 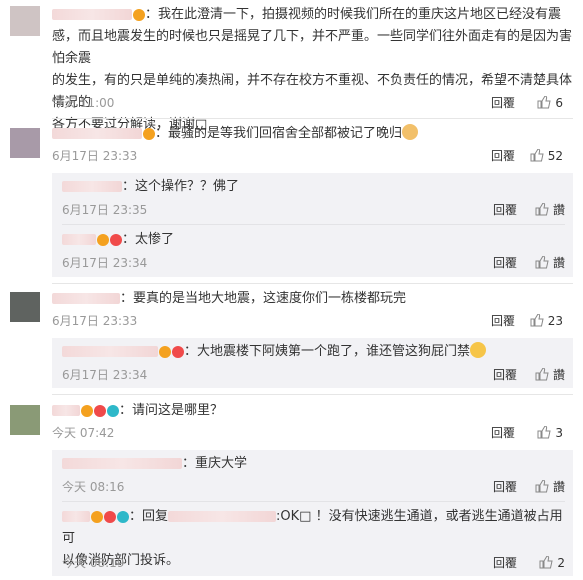 I want to click on reply-meta: 今天 08:19 回覆 2, so click(x=313, y=563).